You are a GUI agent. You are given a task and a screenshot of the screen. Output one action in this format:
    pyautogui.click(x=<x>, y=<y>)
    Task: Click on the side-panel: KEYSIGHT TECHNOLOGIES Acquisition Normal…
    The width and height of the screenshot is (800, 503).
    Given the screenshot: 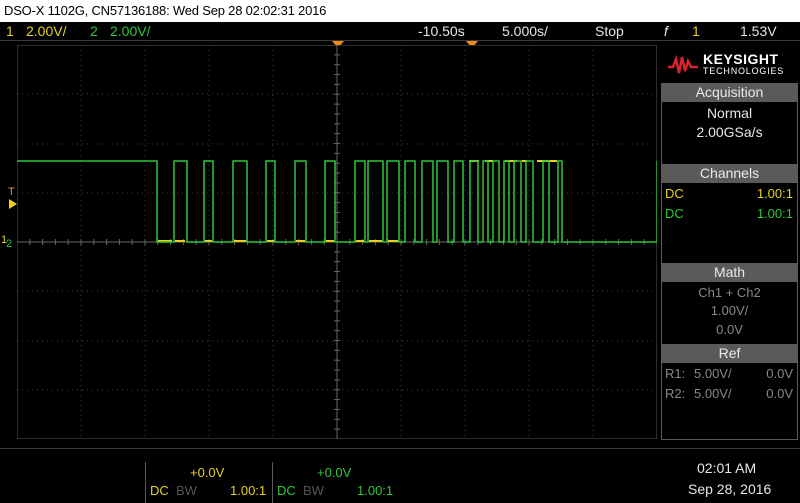 What is the action you would take?
    pyautogui.click(x=729, y=242)
    